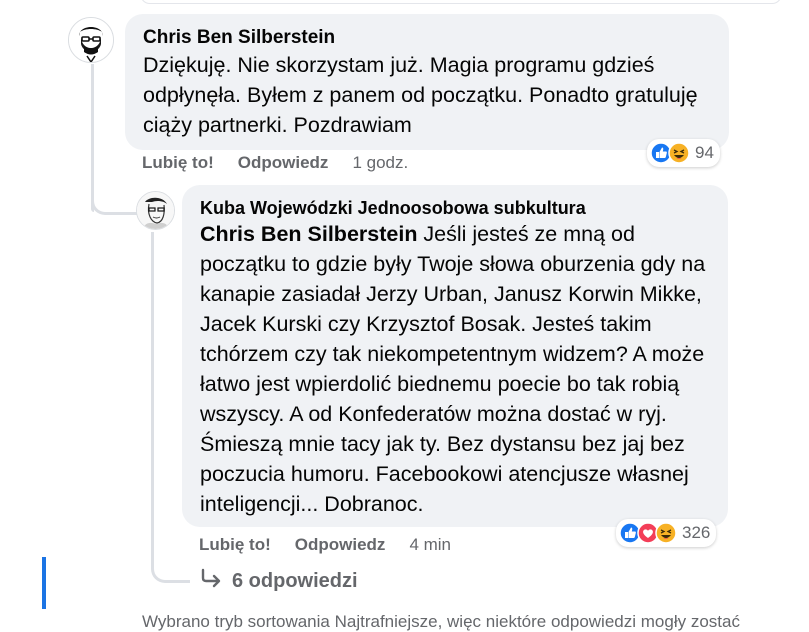 This screenshot has width=809, height=632. I want to click on avatar-chris, so click(91, 40).